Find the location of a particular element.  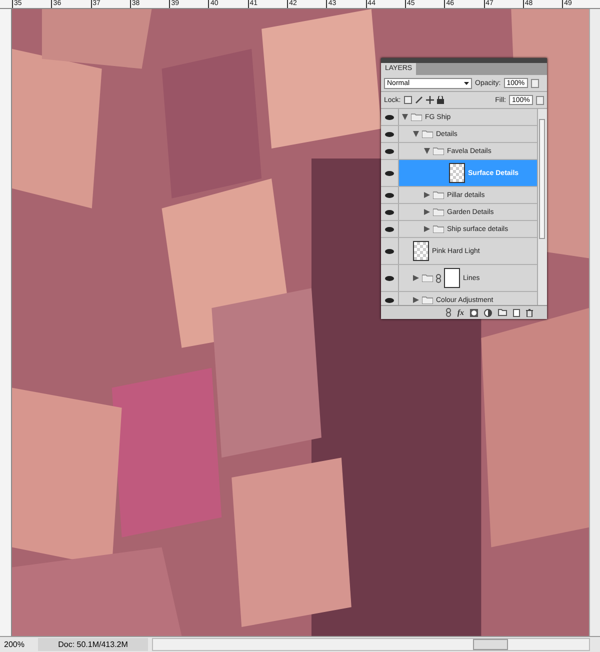

lock-icon is located at coordinates (440, 100).